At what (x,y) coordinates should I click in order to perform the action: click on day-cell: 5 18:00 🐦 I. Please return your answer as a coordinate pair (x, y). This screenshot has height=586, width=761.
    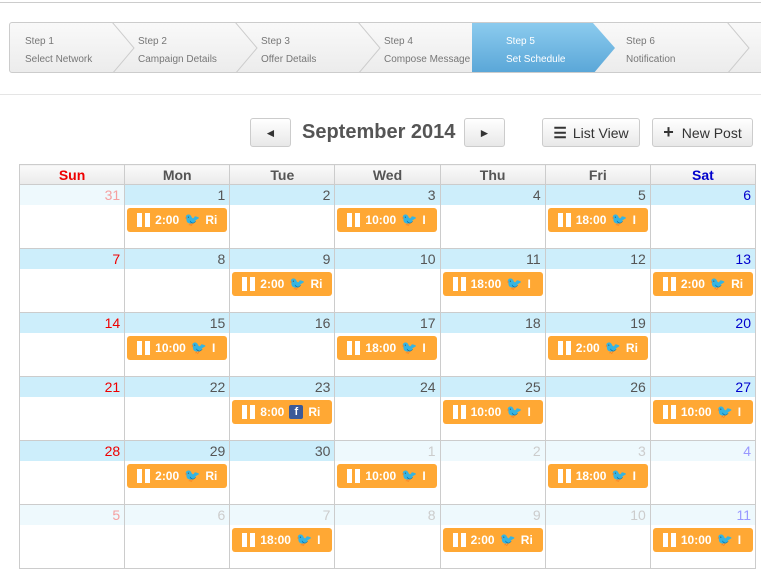
    Looking at the image, I should click on (597, 216).